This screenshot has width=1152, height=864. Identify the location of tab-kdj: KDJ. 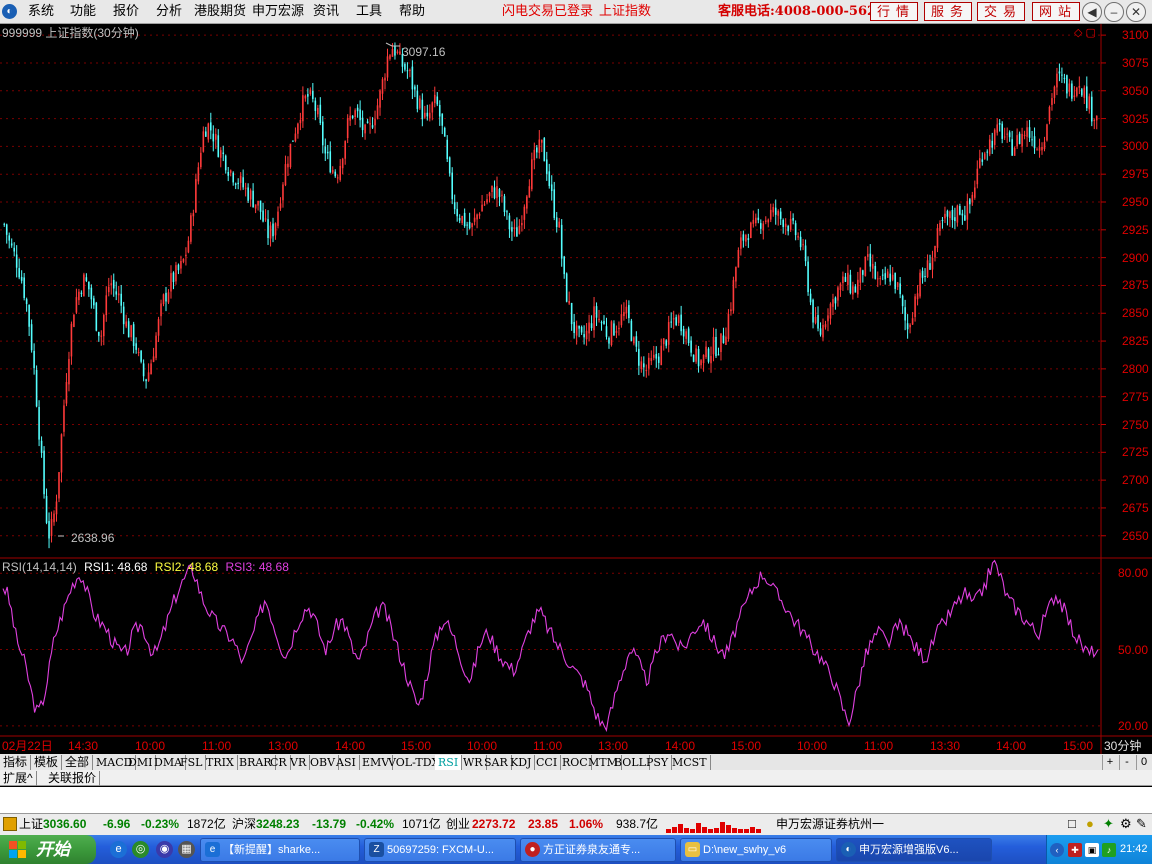
(521, 762).